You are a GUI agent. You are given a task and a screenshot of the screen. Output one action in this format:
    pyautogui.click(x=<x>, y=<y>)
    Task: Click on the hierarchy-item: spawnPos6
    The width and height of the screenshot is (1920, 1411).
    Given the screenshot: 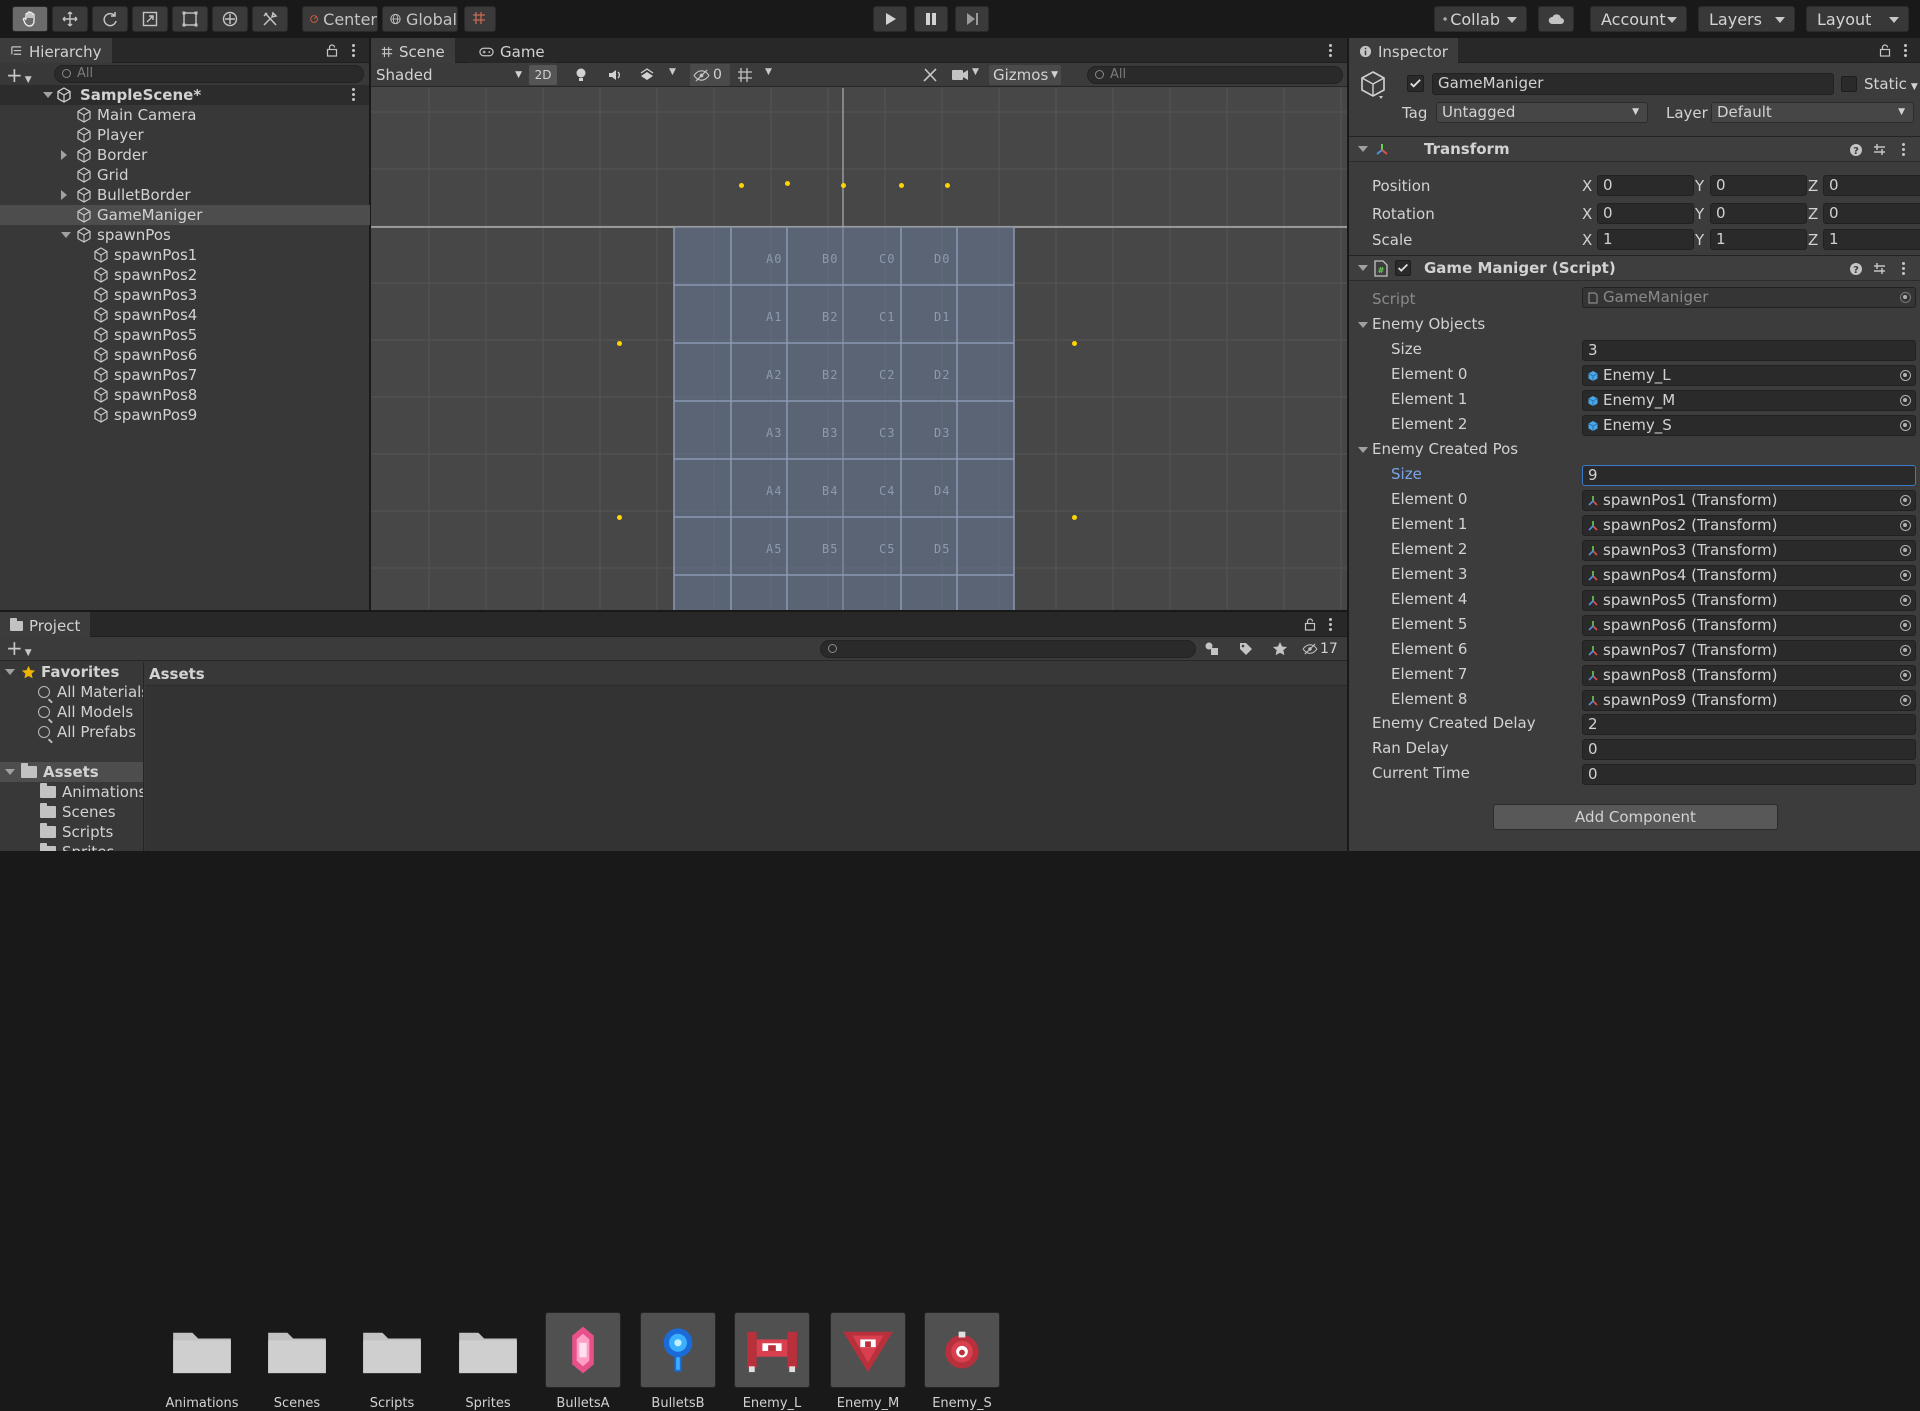 What is the action you would take?
    pyautogui.click(x=185, y=355)
    